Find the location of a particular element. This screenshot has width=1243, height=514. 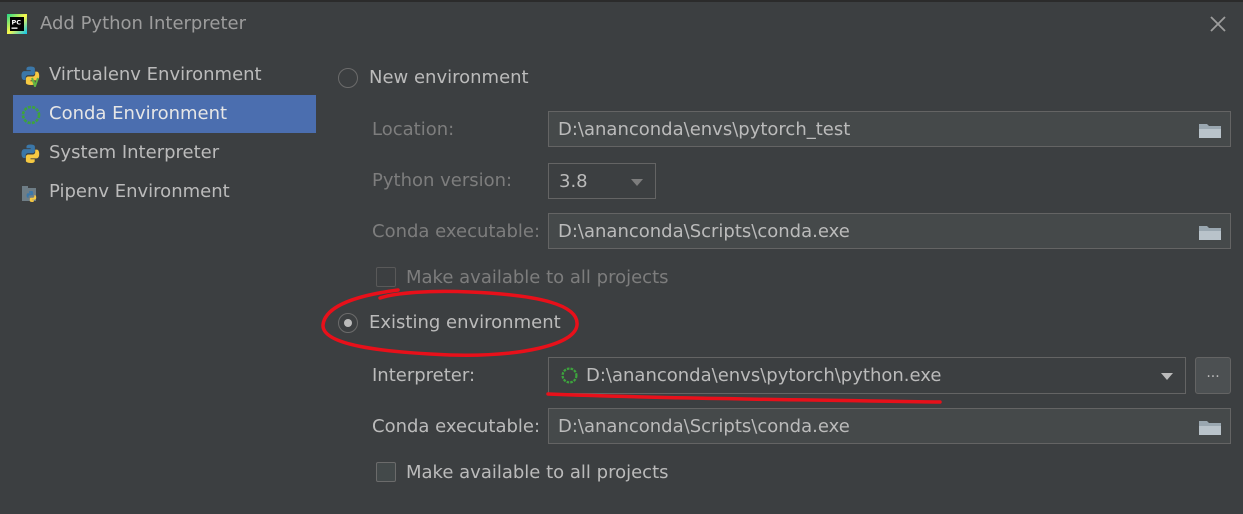

location-label: Location: is located at coordinates (413, 129).